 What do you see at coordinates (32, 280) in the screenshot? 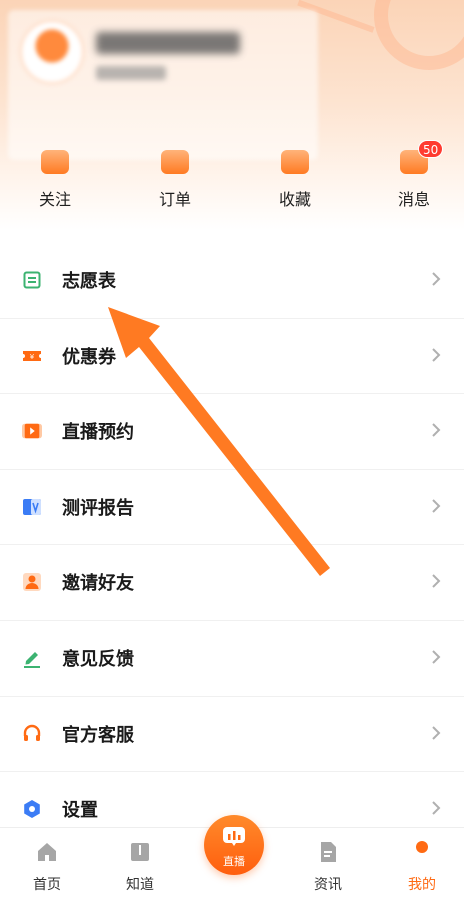
I see `application-form-icon` at bounding box center [32, 280].